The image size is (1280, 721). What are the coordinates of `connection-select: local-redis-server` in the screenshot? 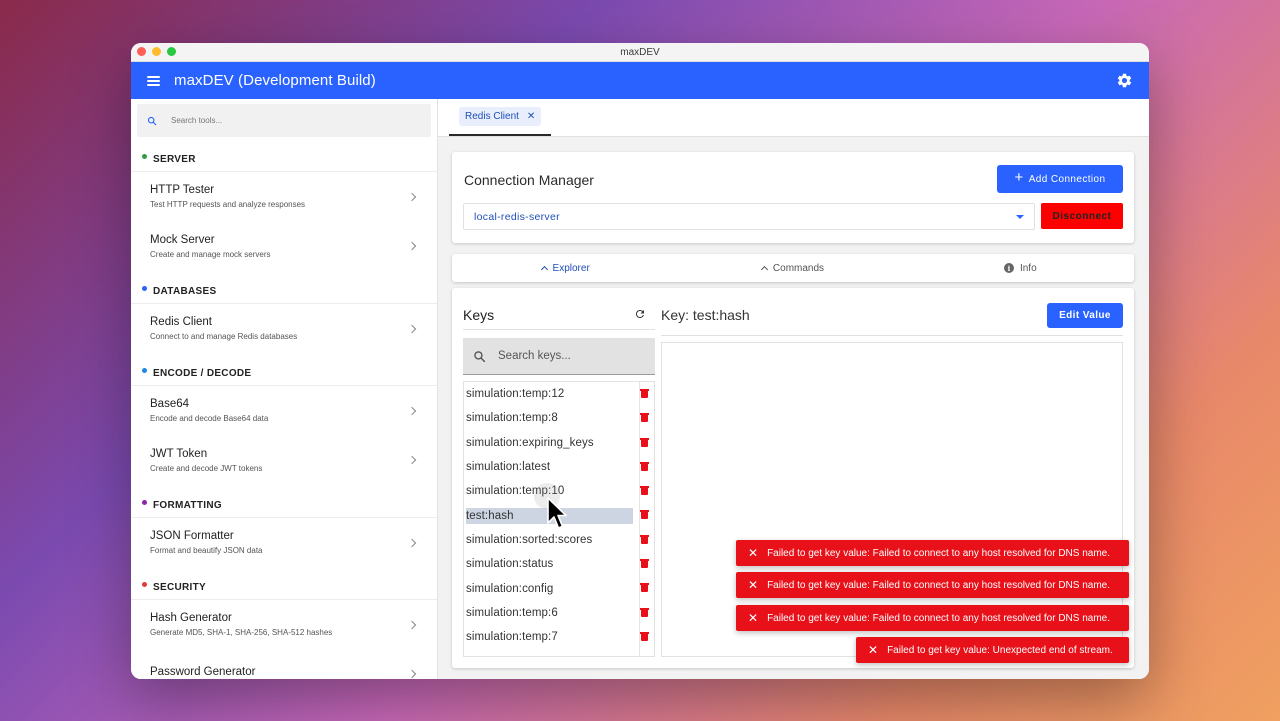 It's located at (749, 216).